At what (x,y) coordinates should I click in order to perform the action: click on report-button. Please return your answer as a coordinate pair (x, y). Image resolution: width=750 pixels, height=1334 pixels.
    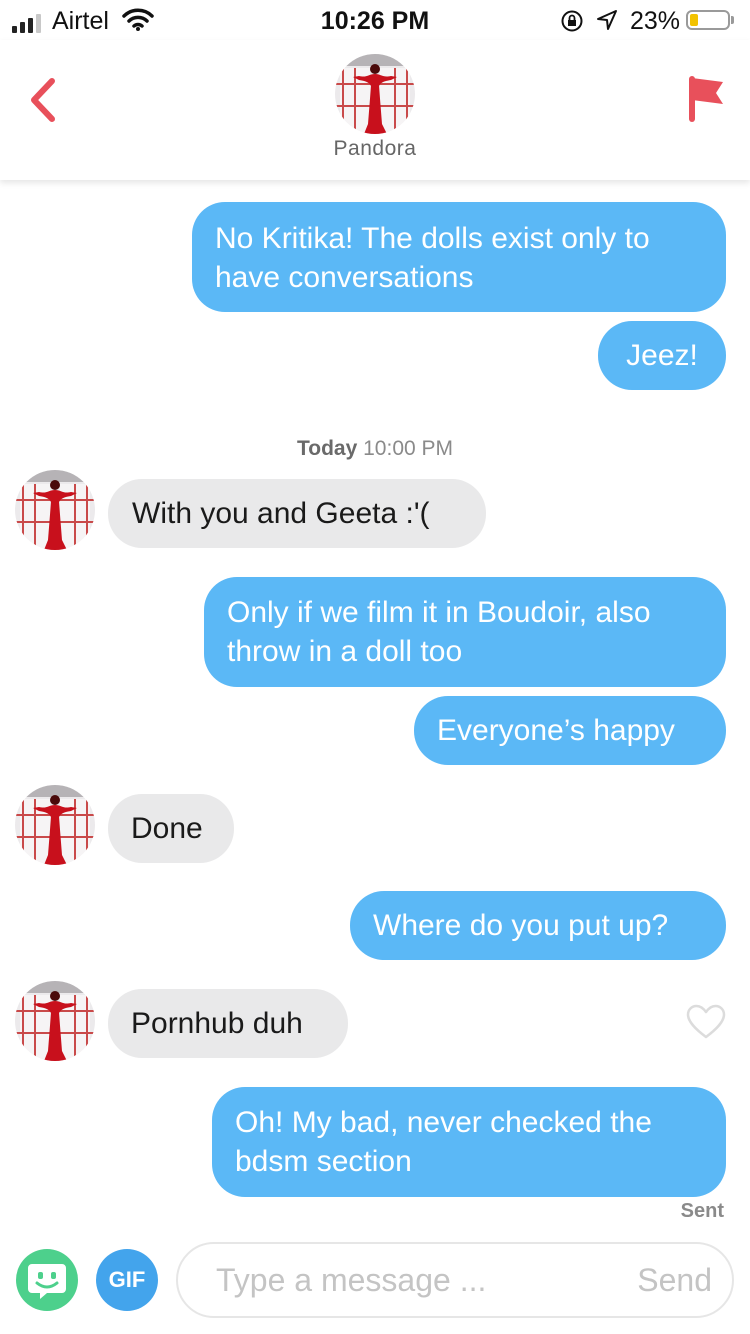
    Looking at the image, I should click on (706, 99).